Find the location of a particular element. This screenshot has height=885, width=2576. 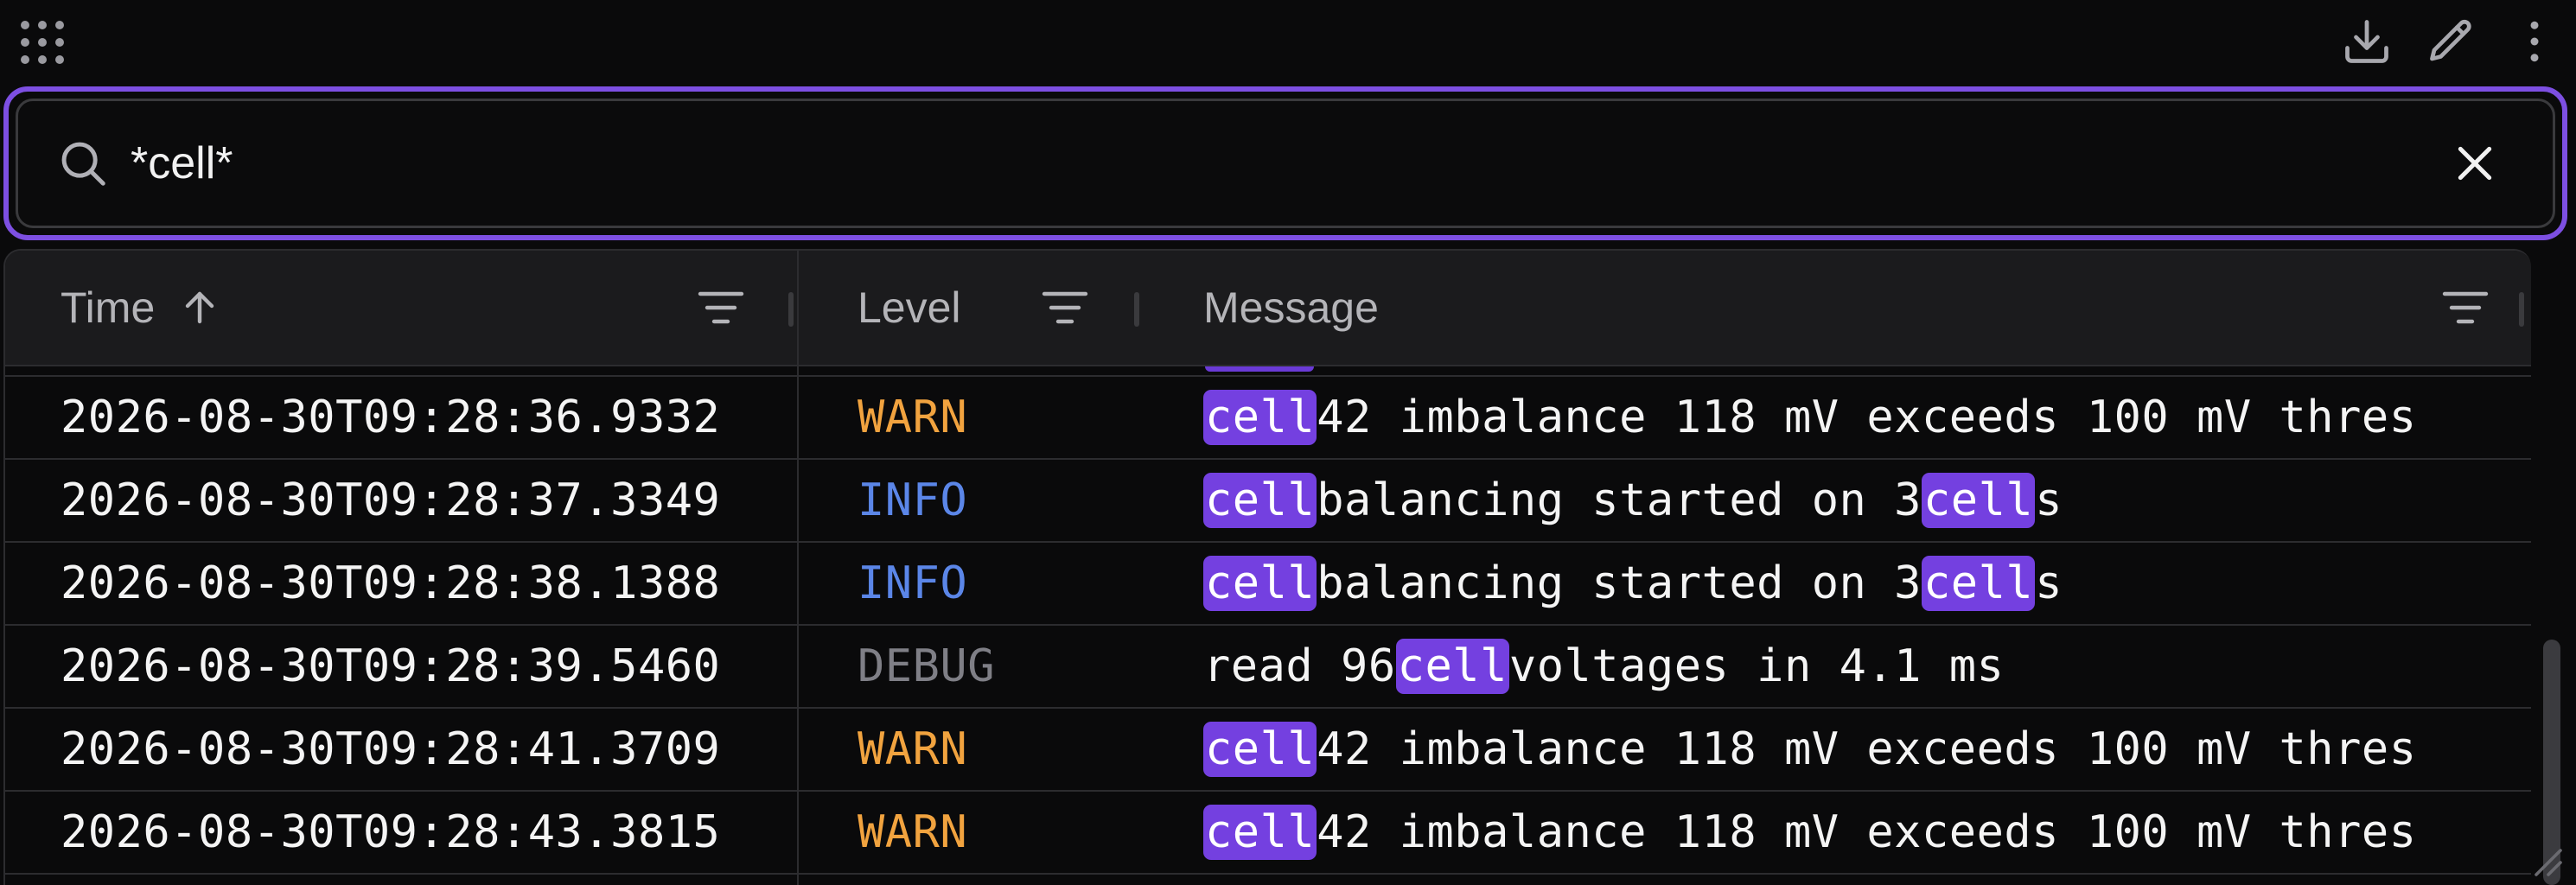

vertical-scrollbar is located at coordinates (2551, 624).